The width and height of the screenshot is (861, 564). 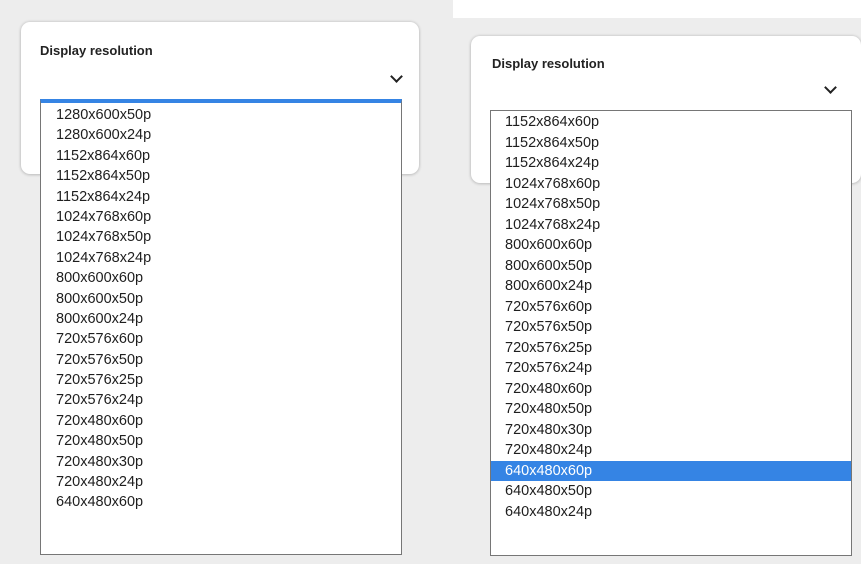 What do you see at coordinates (671, 512) in the screenshot?
I see `resolution-option: 640x480x24p` at bounding box center [671, 512].